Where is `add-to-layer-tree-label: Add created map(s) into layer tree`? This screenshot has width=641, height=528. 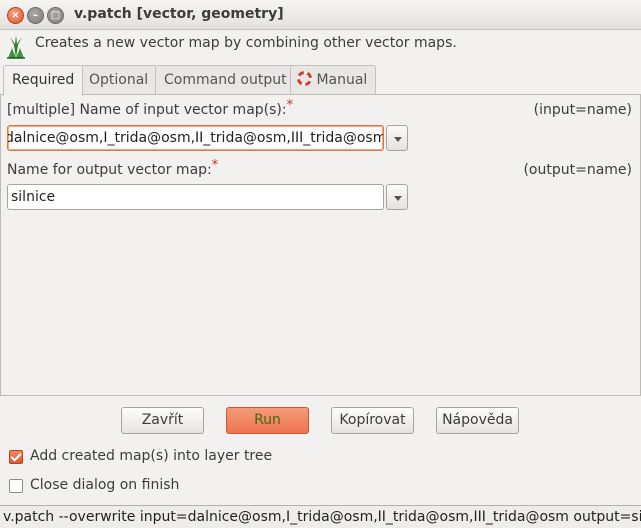 add-to-layer-tree-label: Add created map(s) into layer tree is located at coordinates (151, 456).